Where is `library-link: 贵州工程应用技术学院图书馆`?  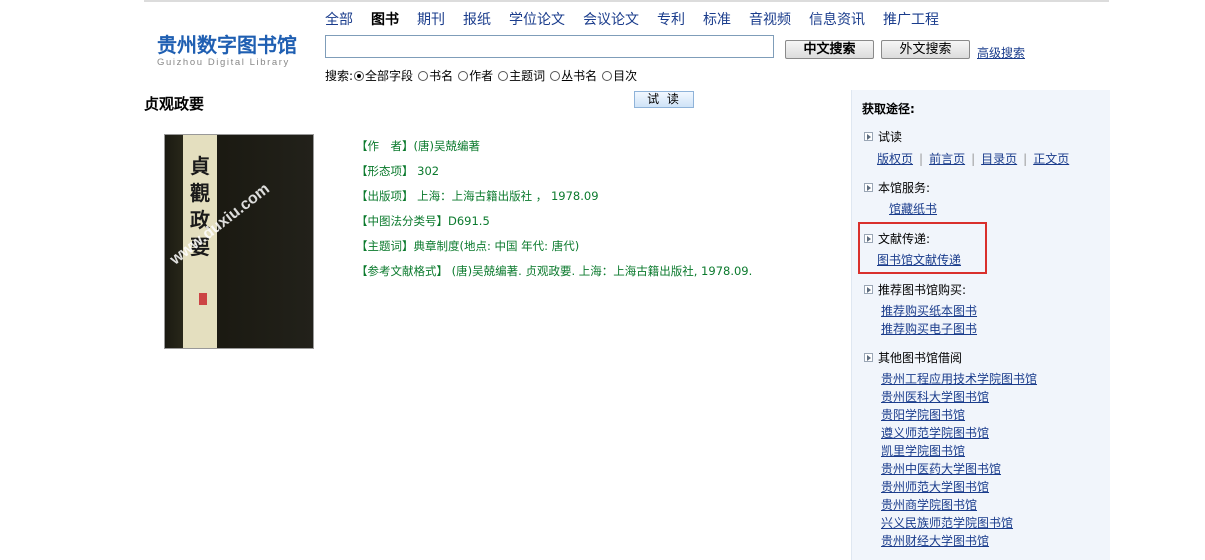
library-link: 贵州工程应用技术学院图书馆 is located at coordinates (959, 379).